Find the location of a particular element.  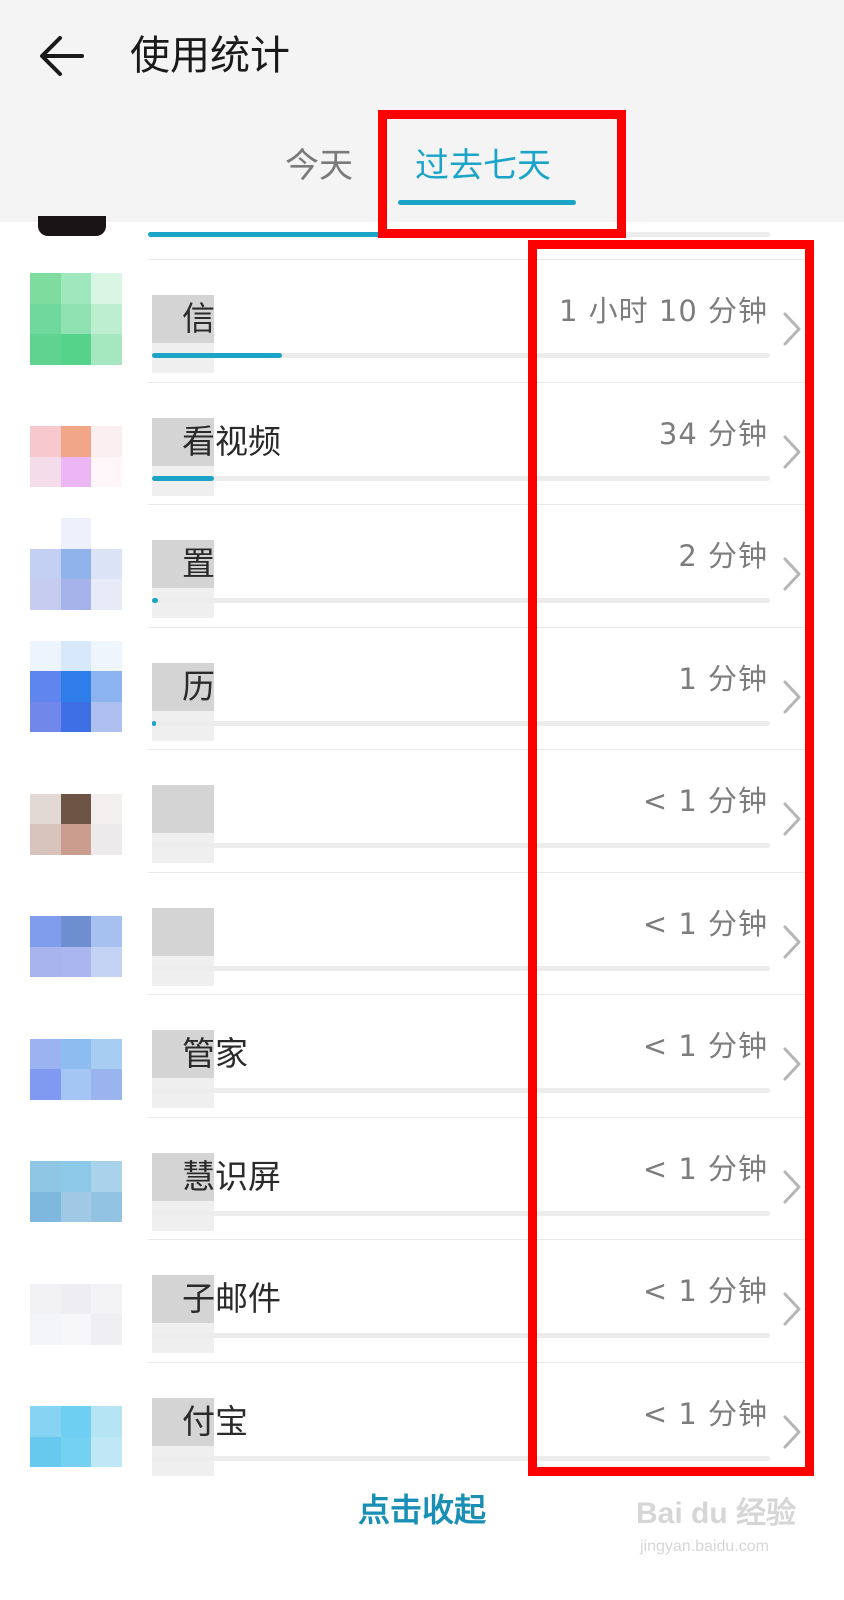

app-name: 管家 is located at coordinates (215, 1053).